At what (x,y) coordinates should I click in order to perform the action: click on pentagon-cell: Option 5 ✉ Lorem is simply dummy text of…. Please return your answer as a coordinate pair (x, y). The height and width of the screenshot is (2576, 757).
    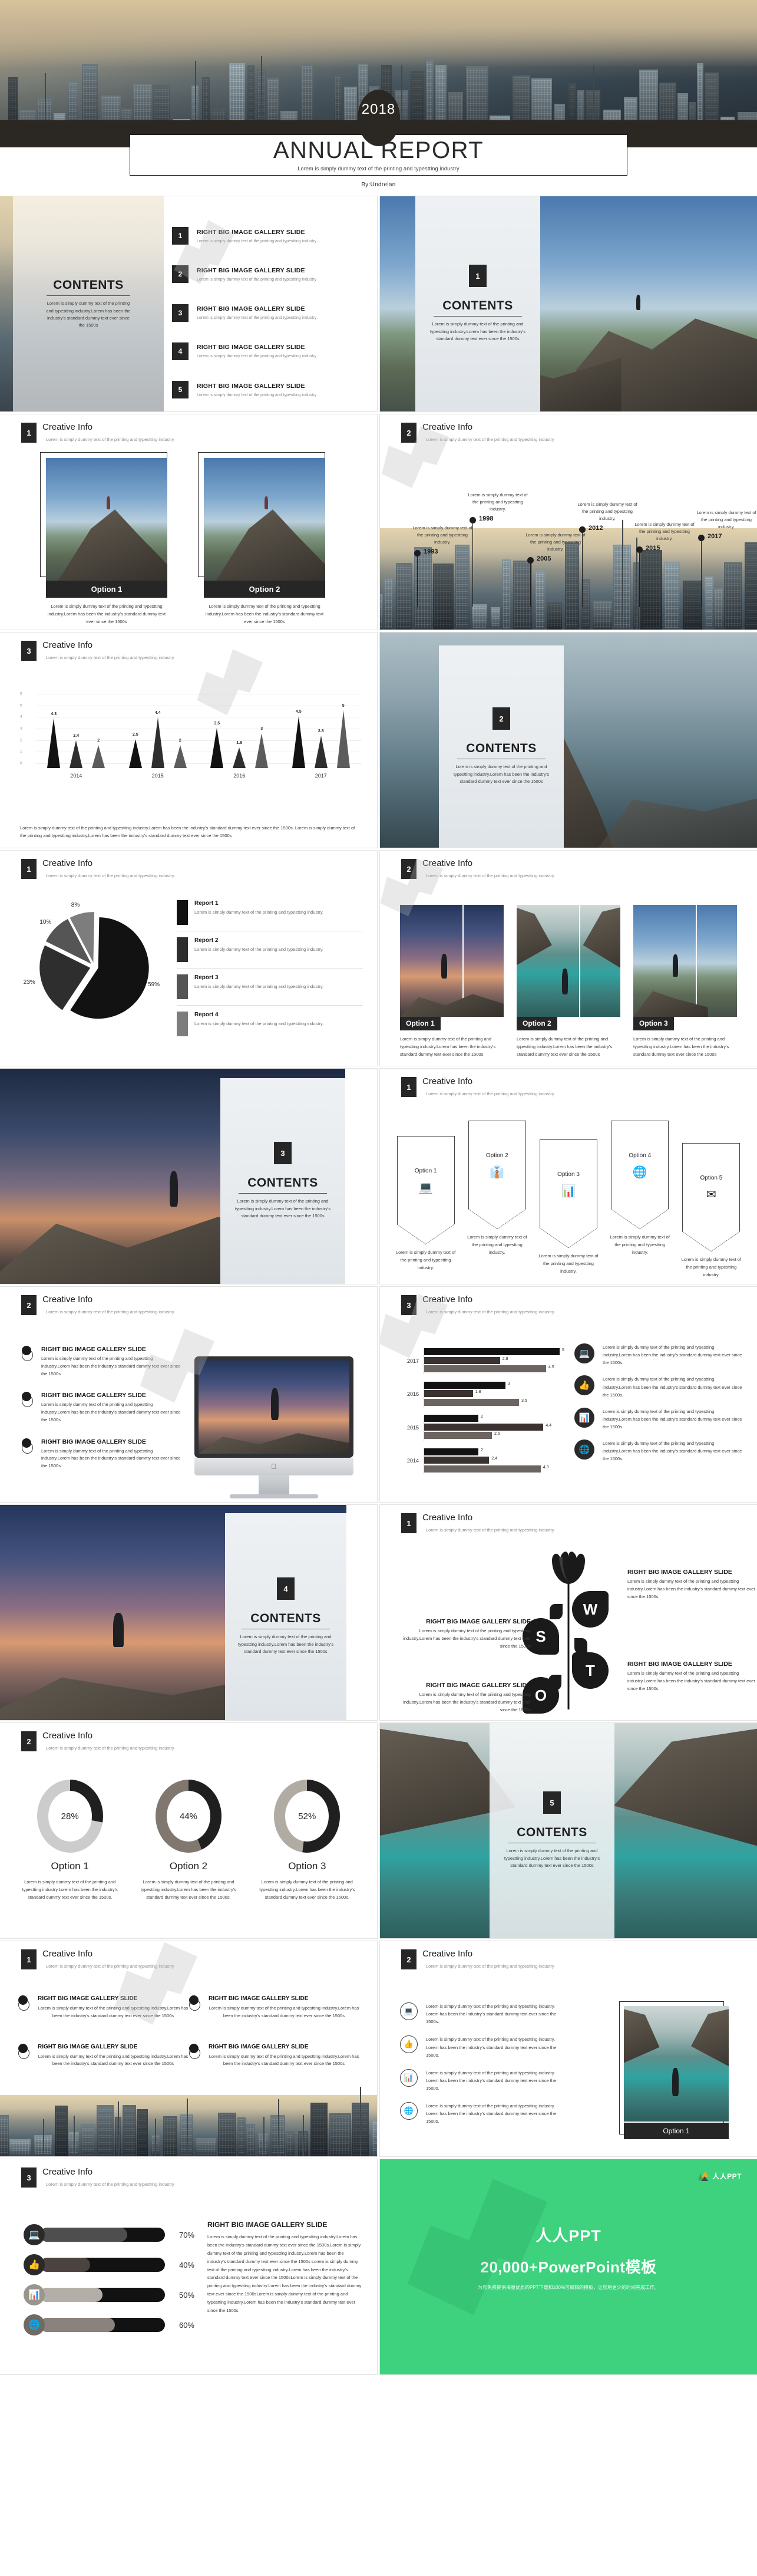
    Looking at the image, I should click on (711, 1211).